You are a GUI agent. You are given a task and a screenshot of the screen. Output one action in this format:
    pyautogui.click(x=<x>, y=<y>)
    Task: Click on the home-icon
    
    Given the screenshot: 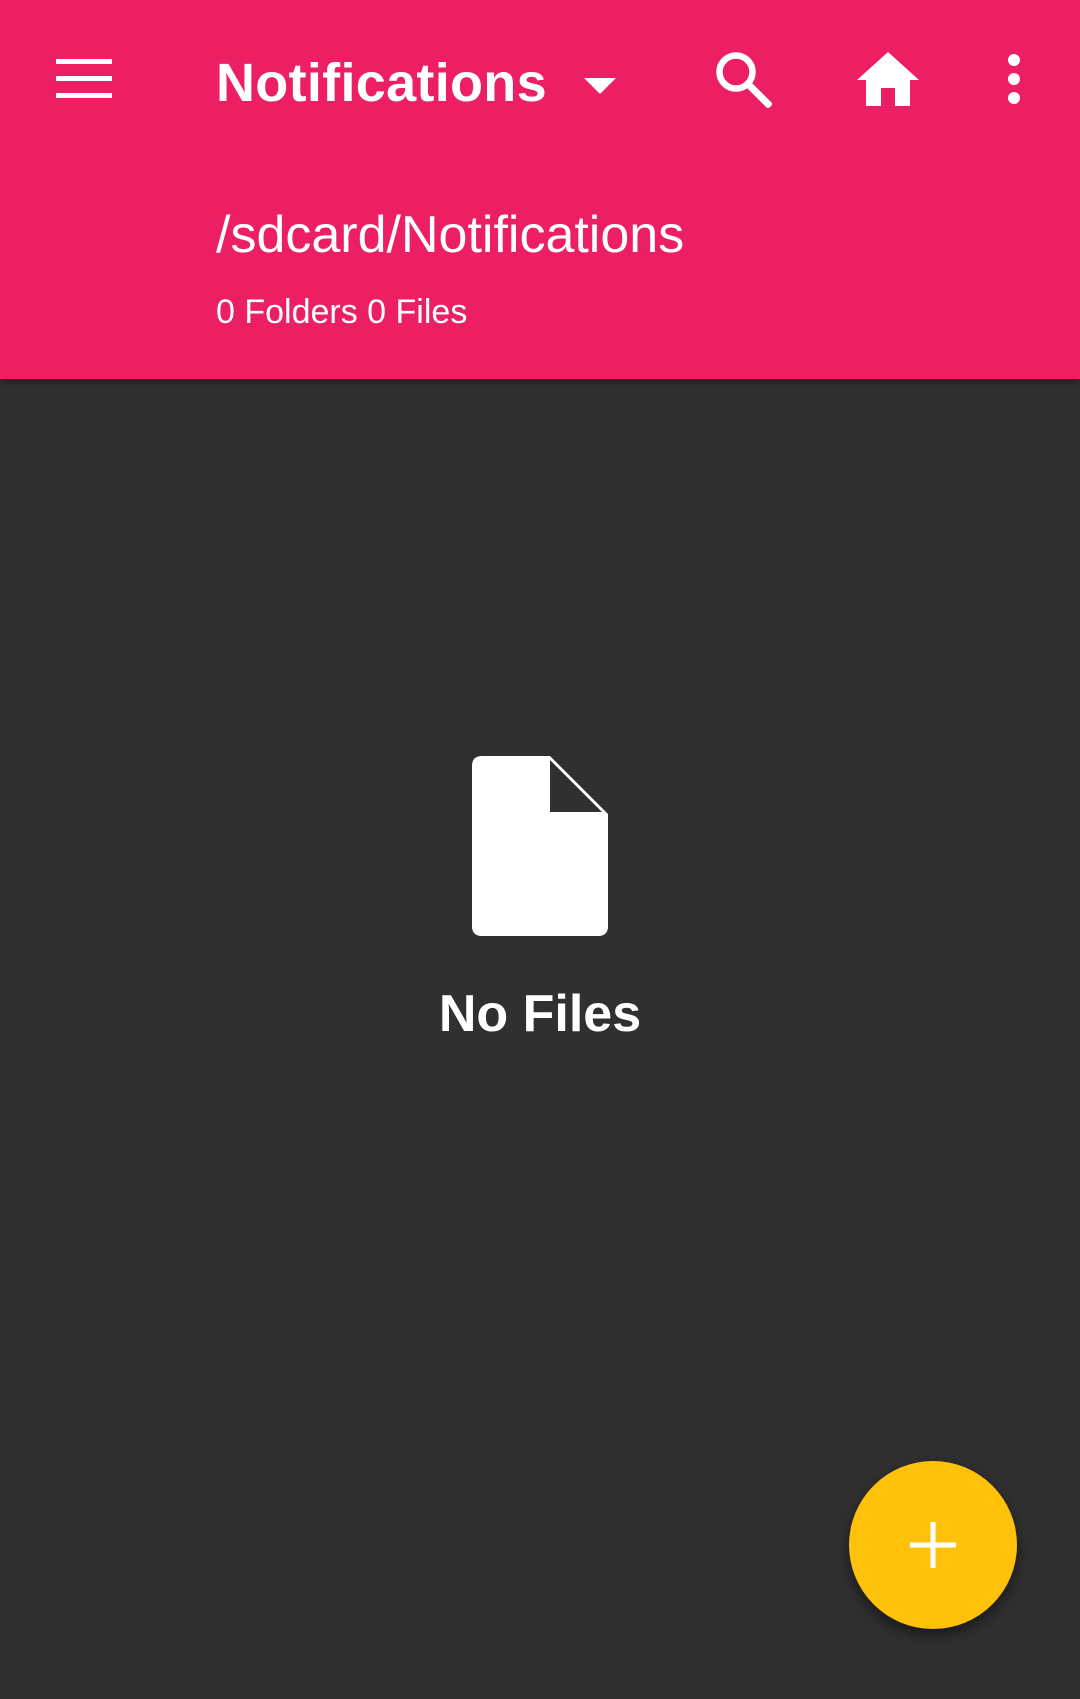 What is the action you would take?
    pyautogui.click(x=888, y=79)
    